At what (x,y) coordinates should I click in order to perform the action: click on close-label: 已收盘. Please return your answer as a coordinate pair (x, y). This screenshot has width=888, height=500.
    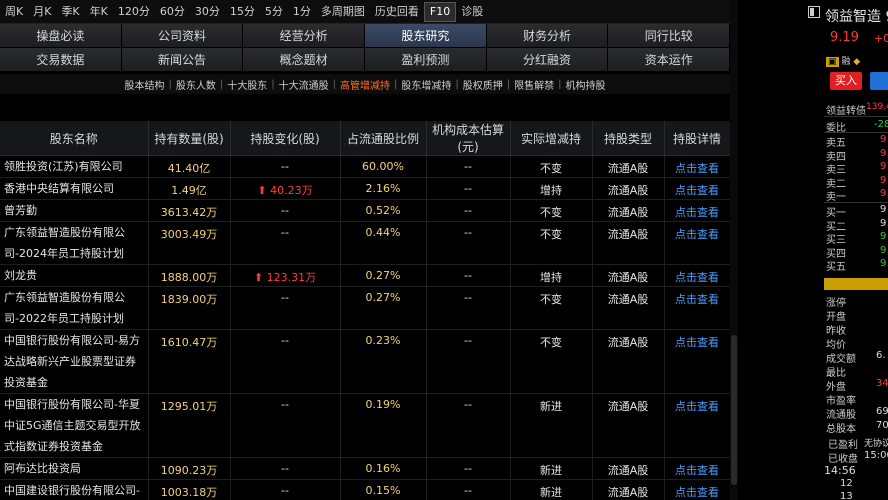
    Looking at the image, I should click on (843, 459).